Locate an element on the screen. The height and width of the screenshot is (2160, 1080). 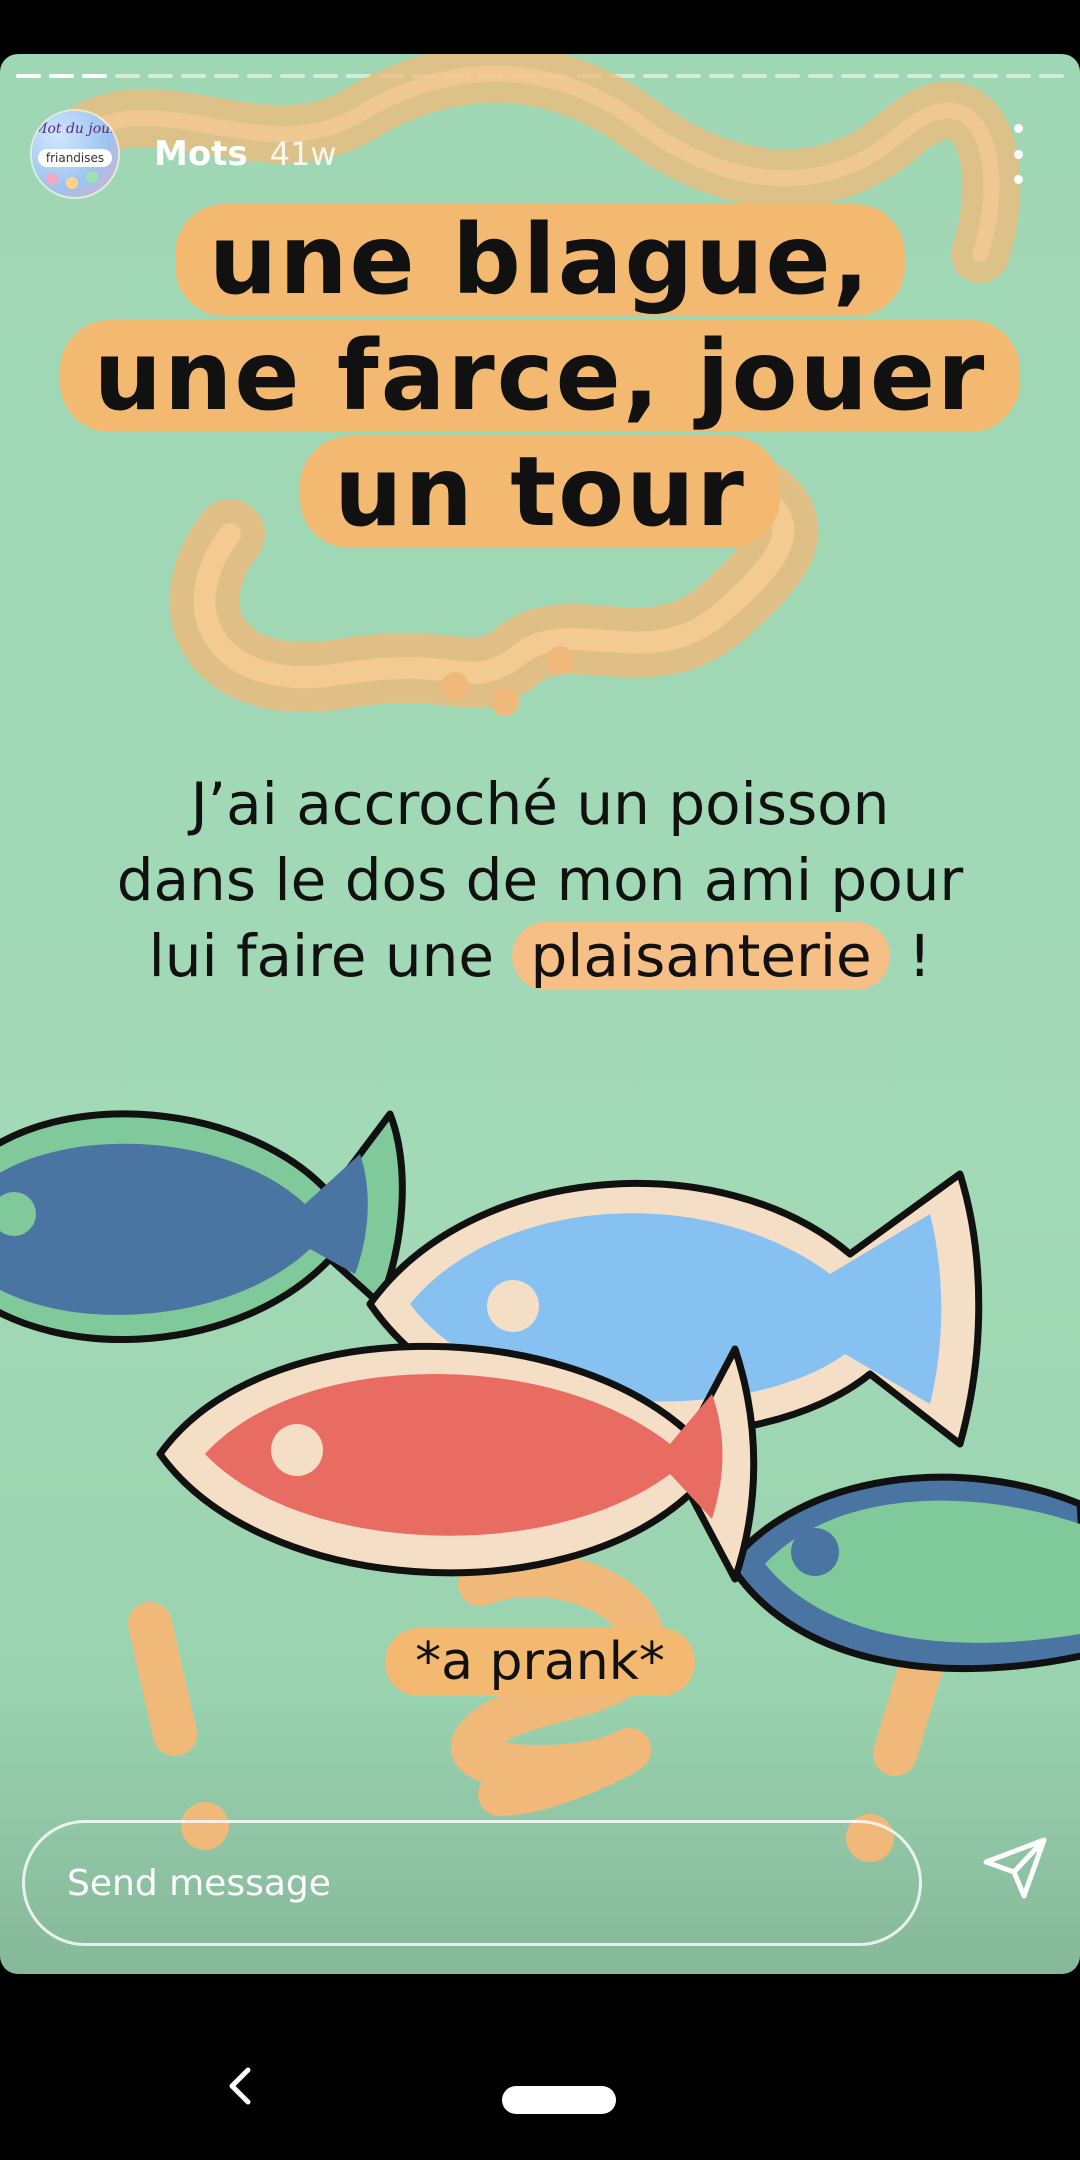
chevron-left-icon is located at coordinates (240, 2086).